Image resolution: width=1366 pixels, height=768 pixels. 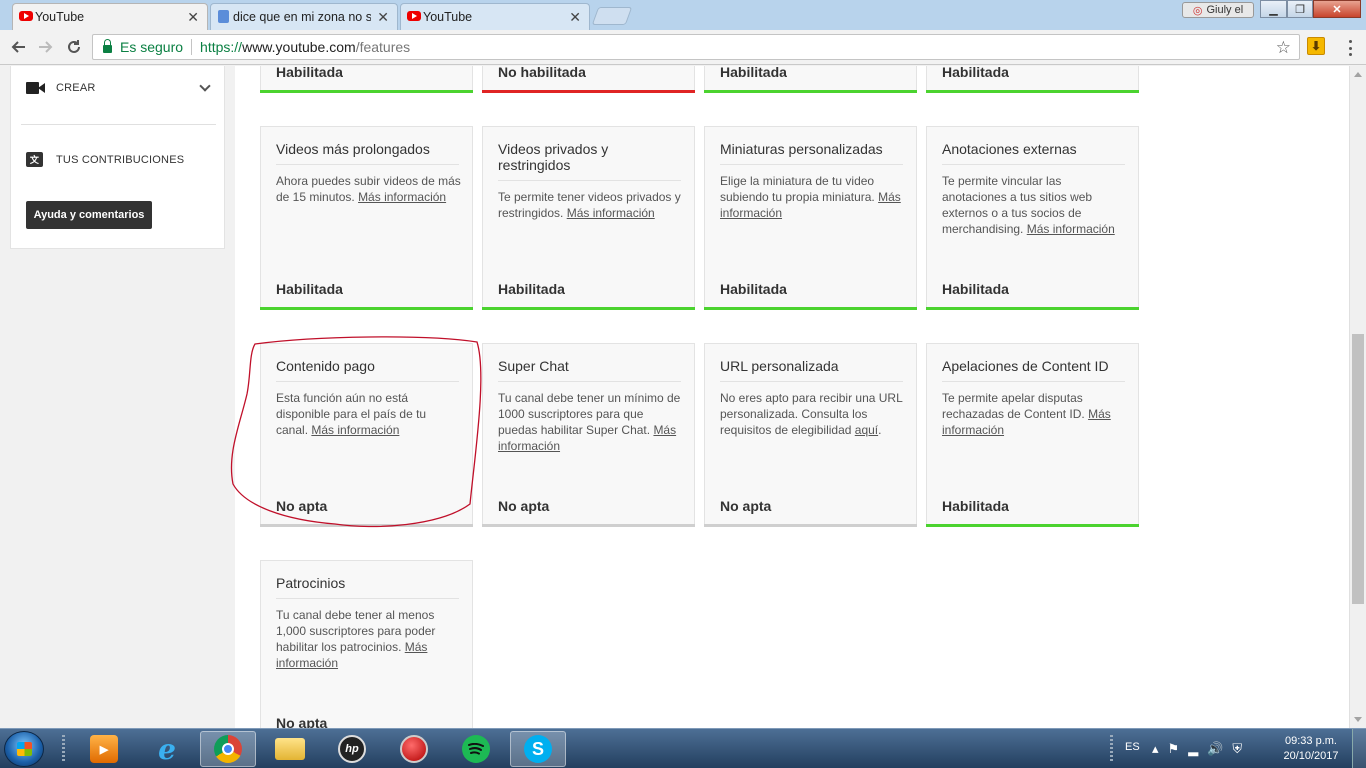 What do you see at coordinates (1358, 74) in the screenshot?
I see `scroll-up-icon` at bounding box center [1358, 74].